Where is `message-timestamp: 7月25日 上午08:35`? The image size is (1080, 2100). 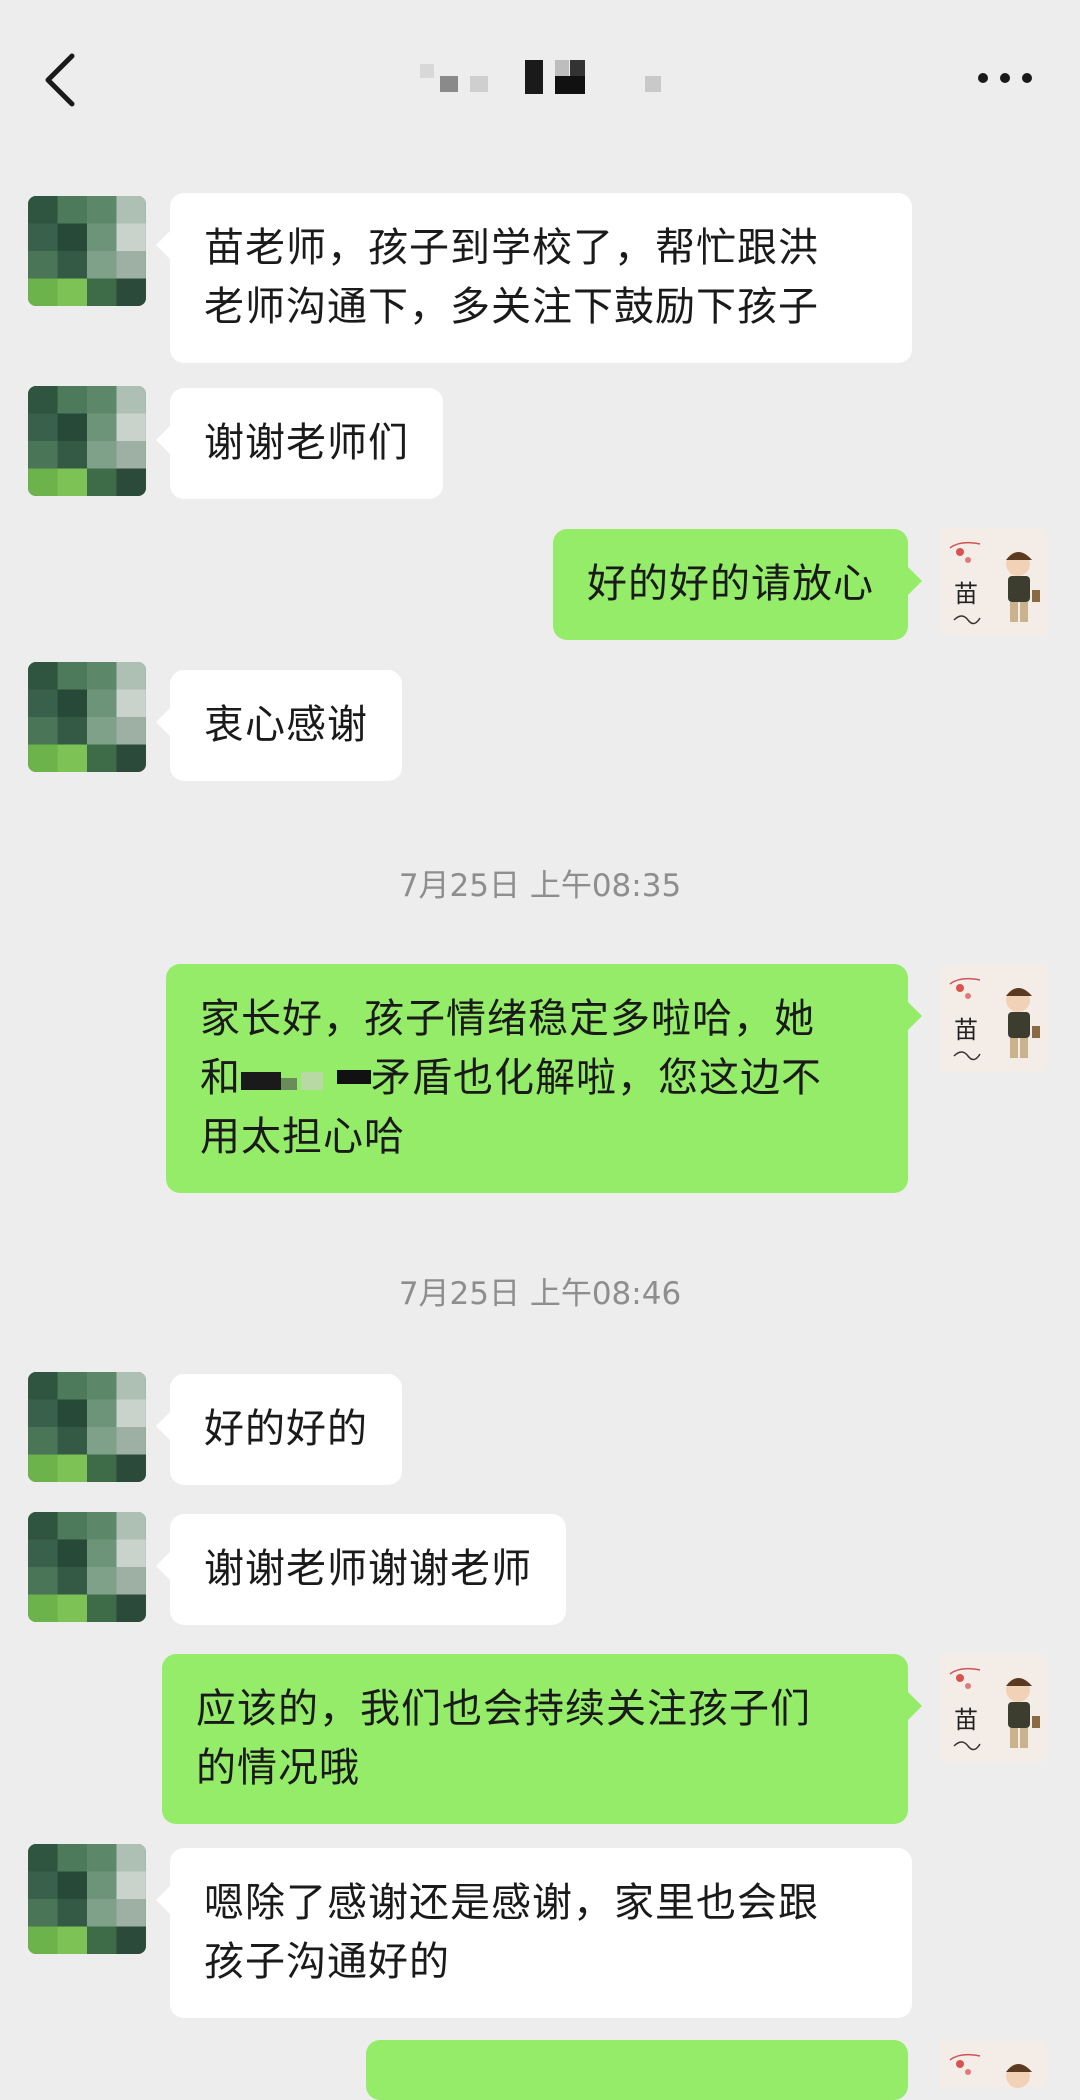 message-timestamp: 7月25日 上午08:35 is located at coordinates (540, 886).